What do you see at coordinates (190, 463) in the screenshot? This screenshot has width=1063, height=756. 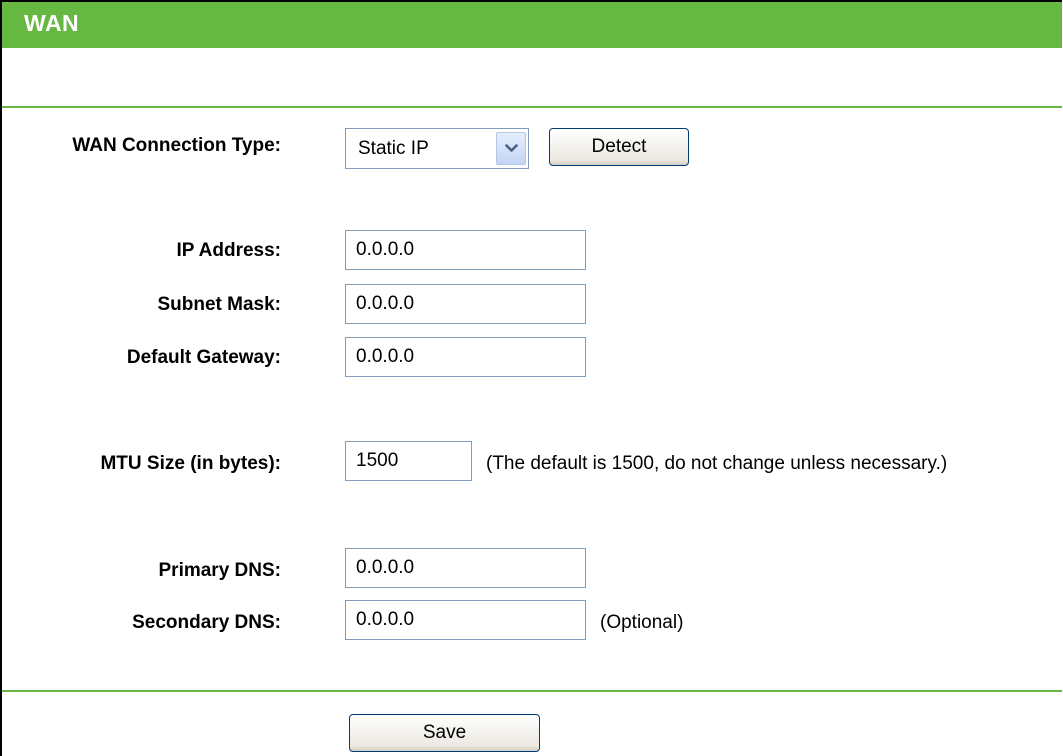 I see `mtu-size-label: MTU Size (in bytes):` at bounding box center [190, 463].